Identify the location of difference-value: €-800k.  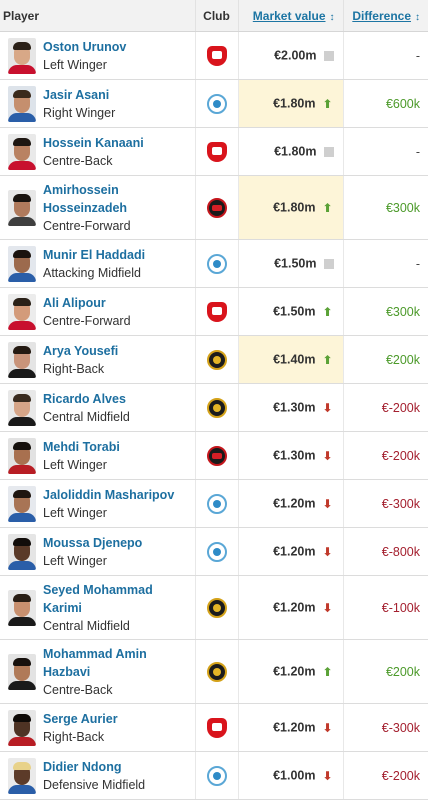
(400, 551).